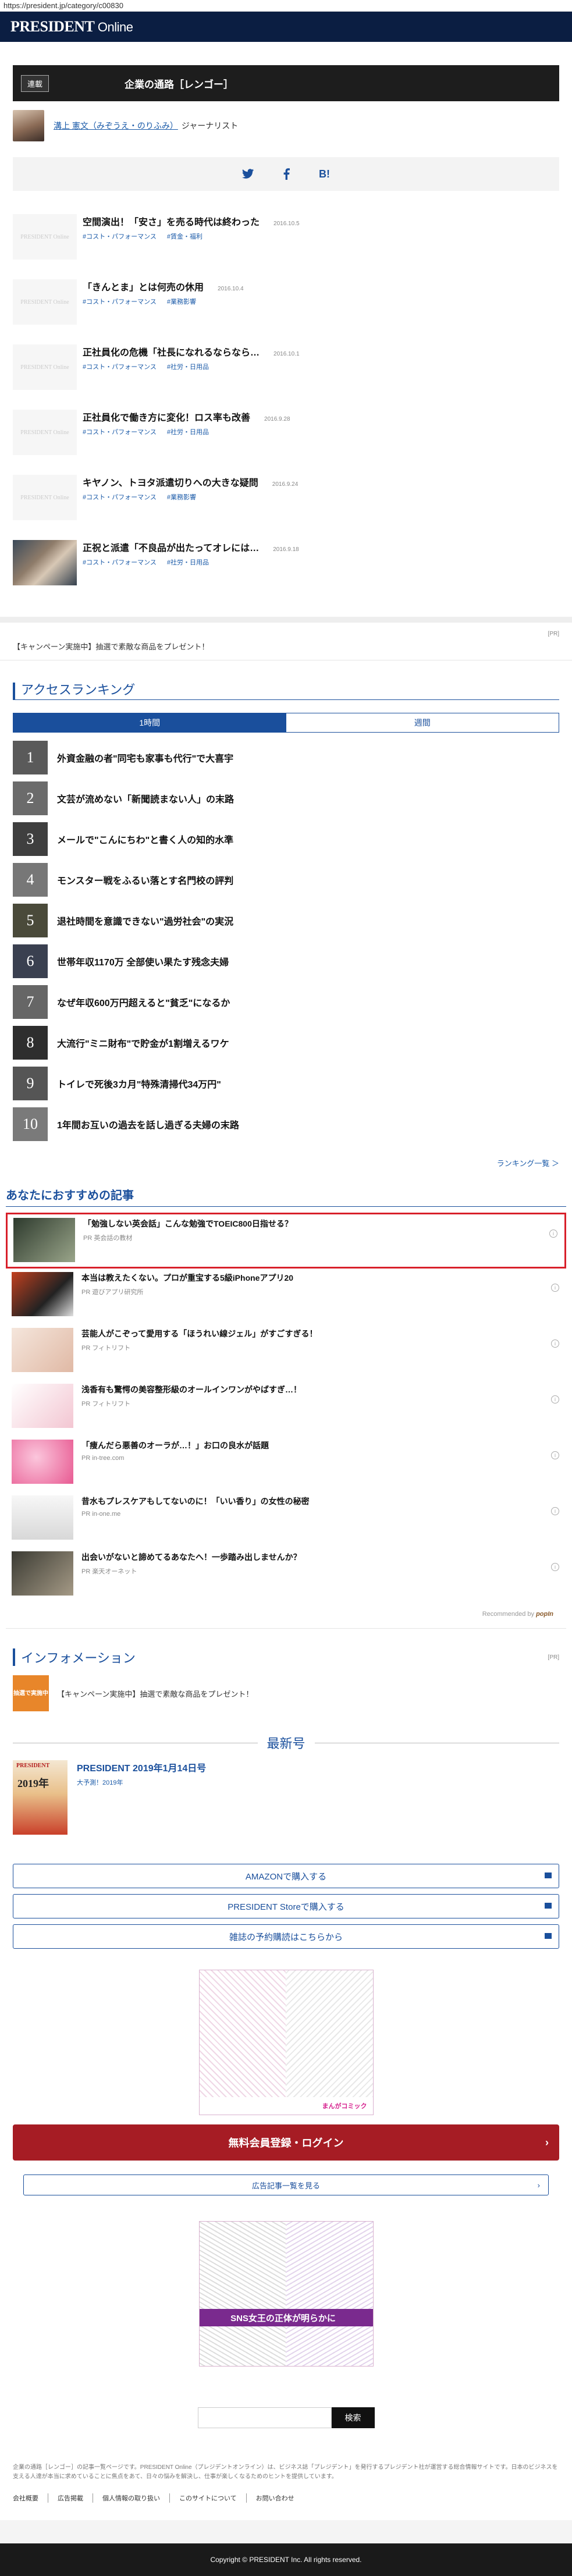 Image resolution: width=572 pixels, height=2576 pixels. I want to click on register-login-button: 無料会員登録・ログイン ›, so click(286, 2142).